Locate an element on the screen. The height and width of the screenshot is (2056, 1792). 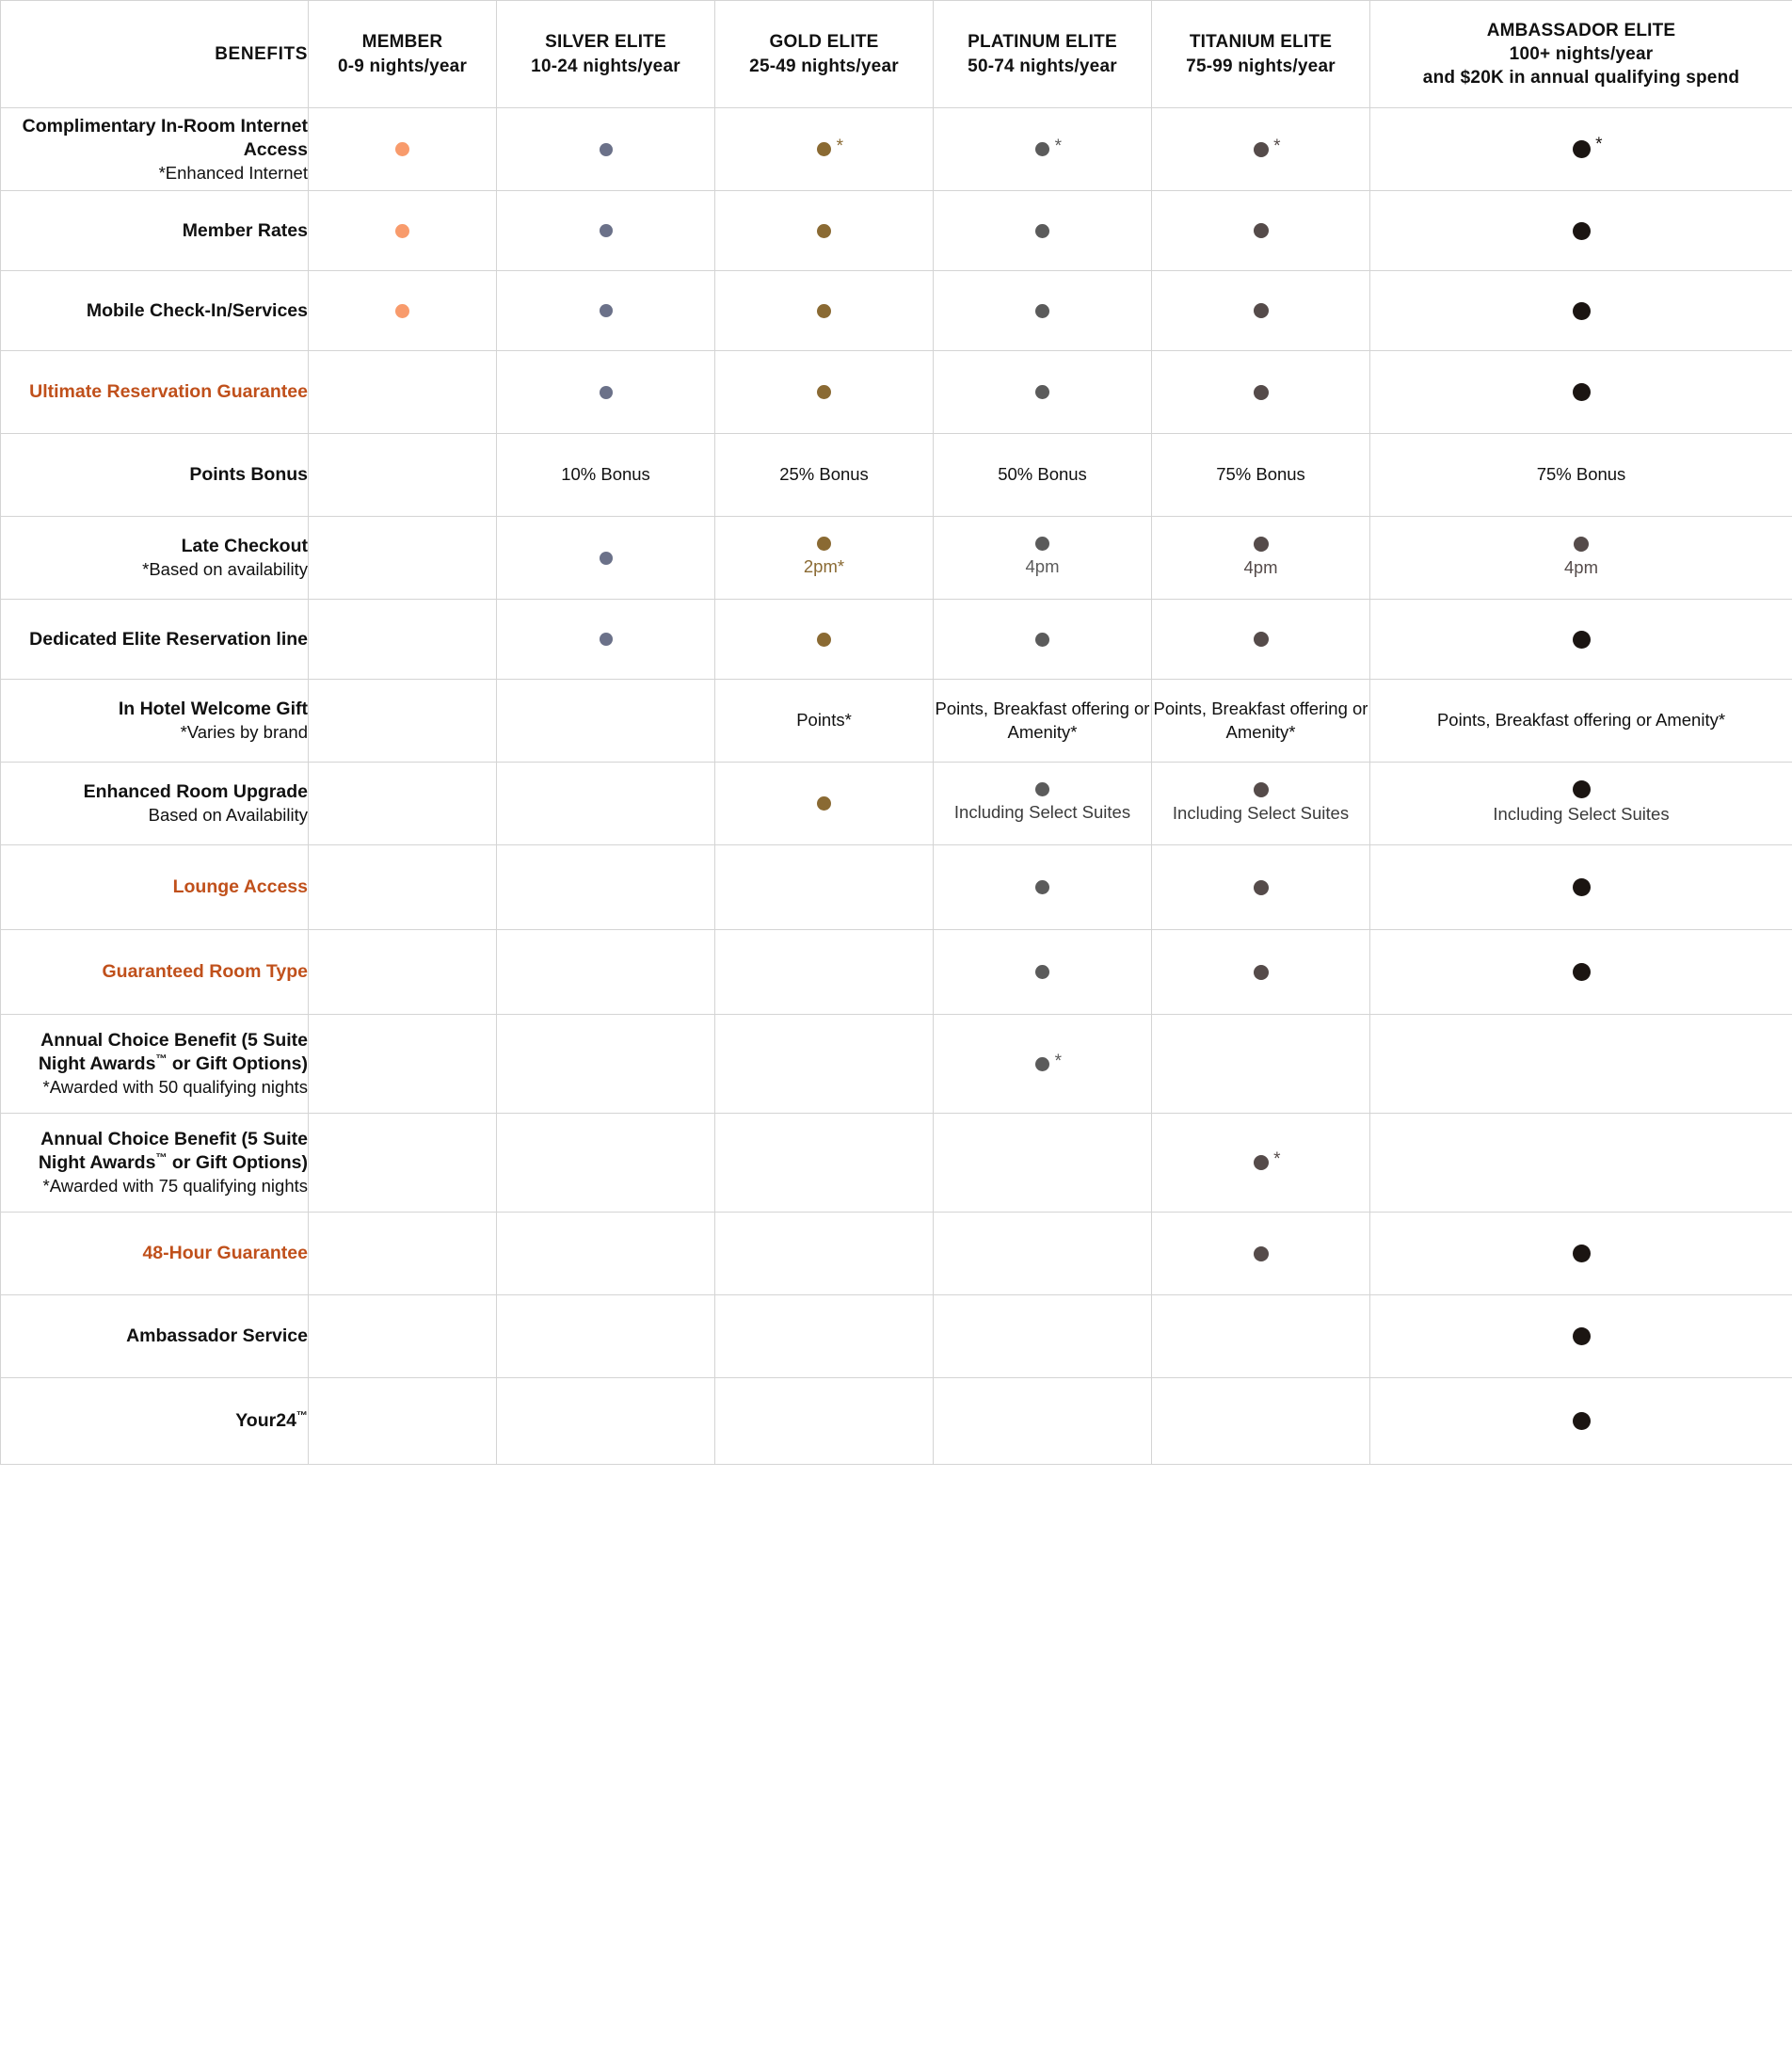
benefit-cell-platinum: 4pm is located at coordinates (1042, 558).